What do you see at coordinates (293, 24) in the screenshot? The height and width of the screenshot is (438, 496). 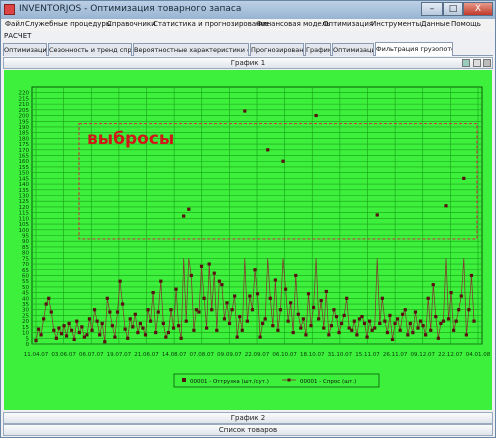 I see `menu-finance: Финансовая модель` at bounding box center [293, 24].